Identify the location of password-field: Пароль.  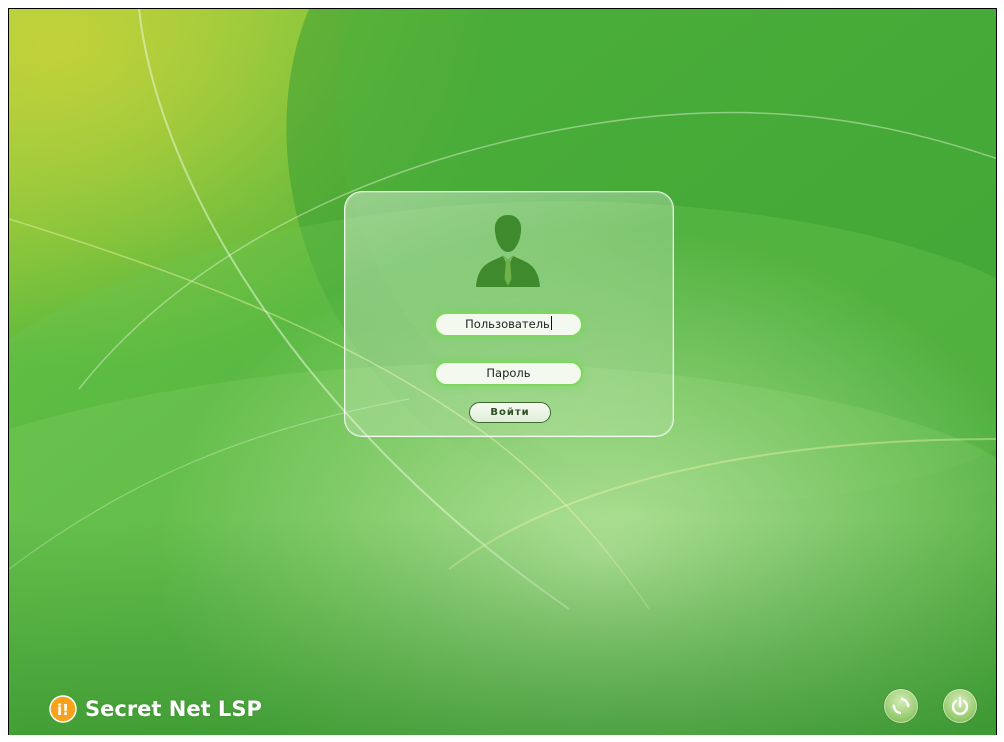
(508, 373).